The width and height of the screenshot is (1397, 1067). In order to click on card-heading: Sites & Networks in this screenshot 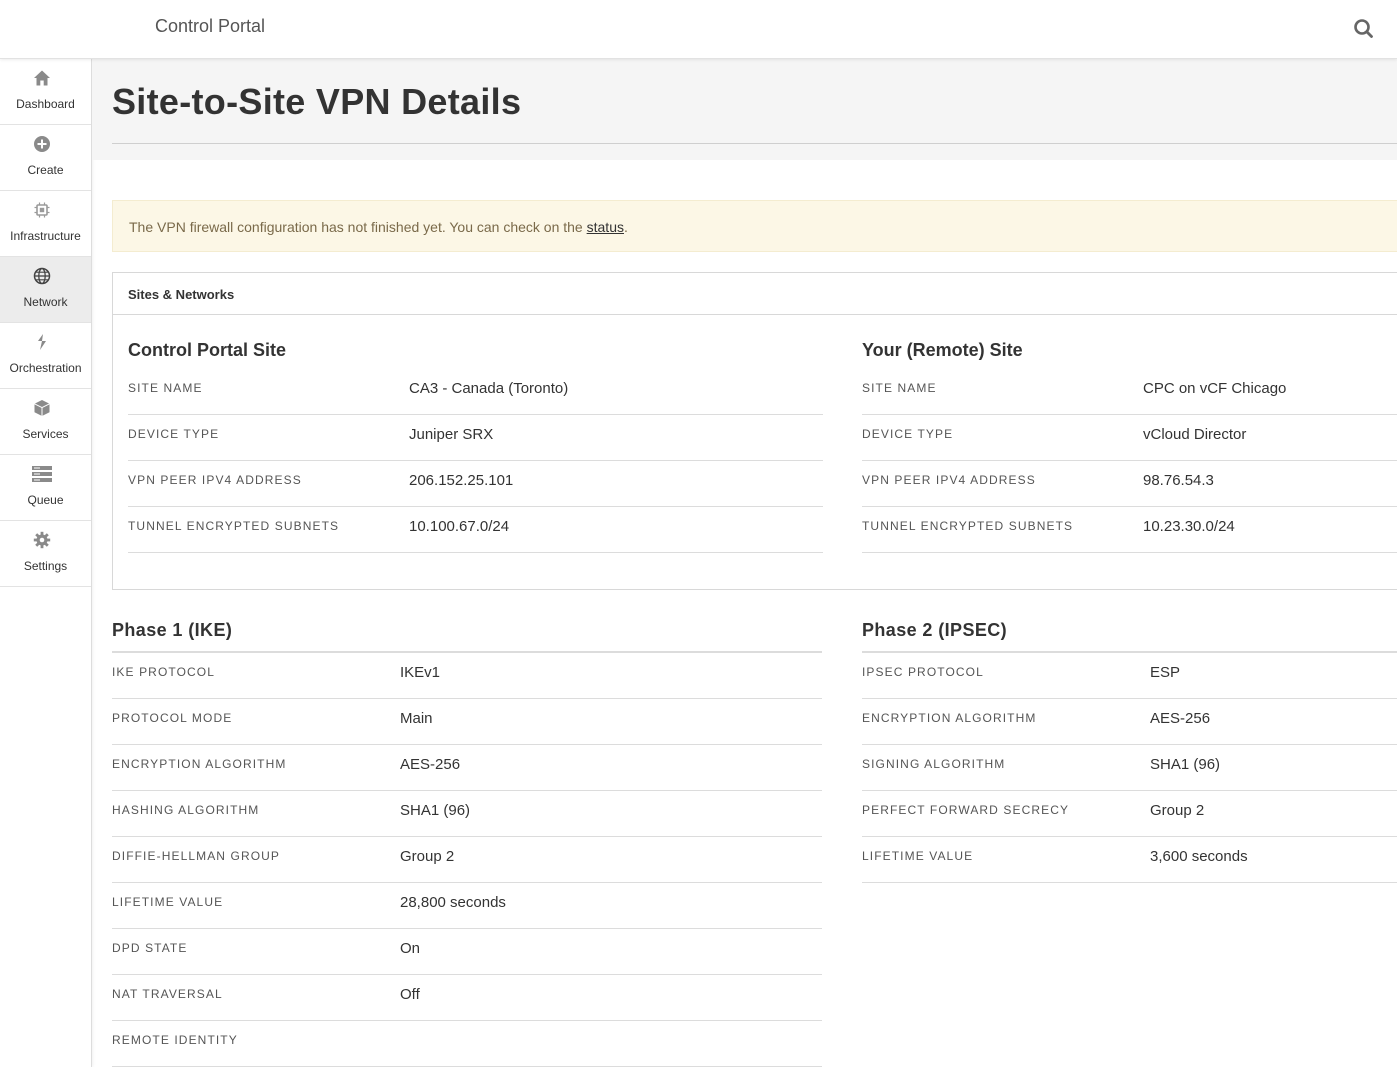, I will do `click(755, 294)`.